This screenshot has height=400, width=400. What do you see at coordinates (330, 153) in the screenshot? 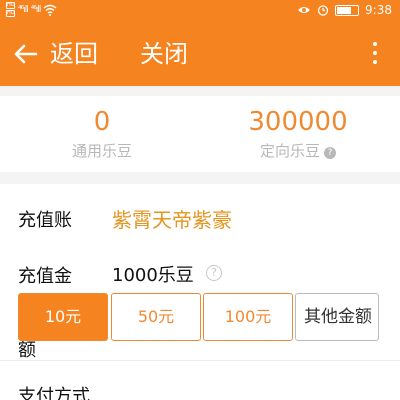
I see `question-icon: ?` at bounding box center [330, 153].